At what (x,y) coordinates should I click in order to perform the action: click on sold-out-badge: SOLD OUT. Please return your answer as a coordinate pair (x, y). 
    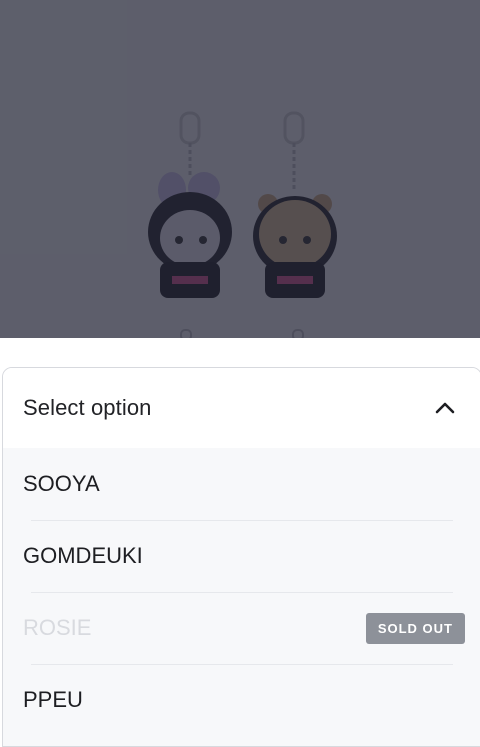
    Looking at the image, I should click on (415, 628).